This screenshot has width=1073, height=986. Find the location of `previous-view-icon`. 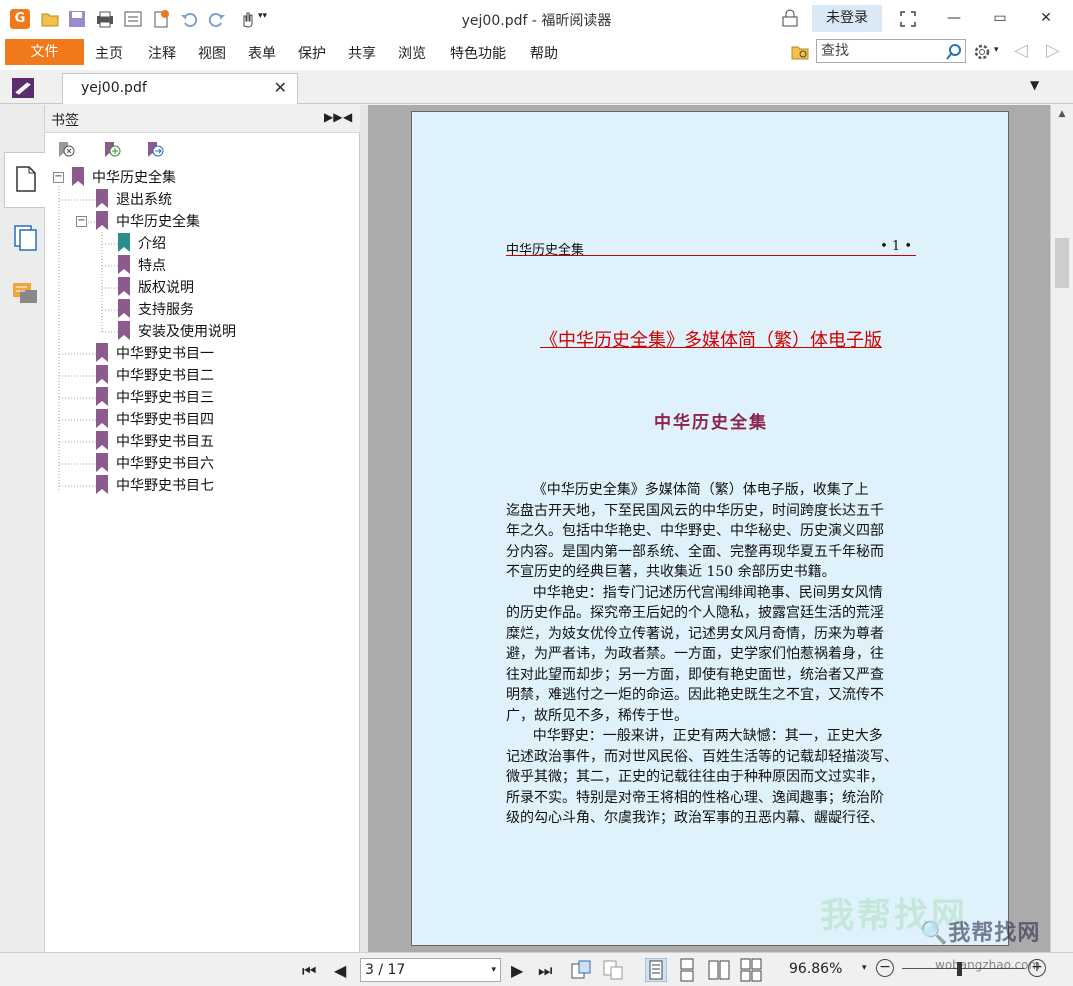

previous-view-icon is located at coordinates (581, 970).